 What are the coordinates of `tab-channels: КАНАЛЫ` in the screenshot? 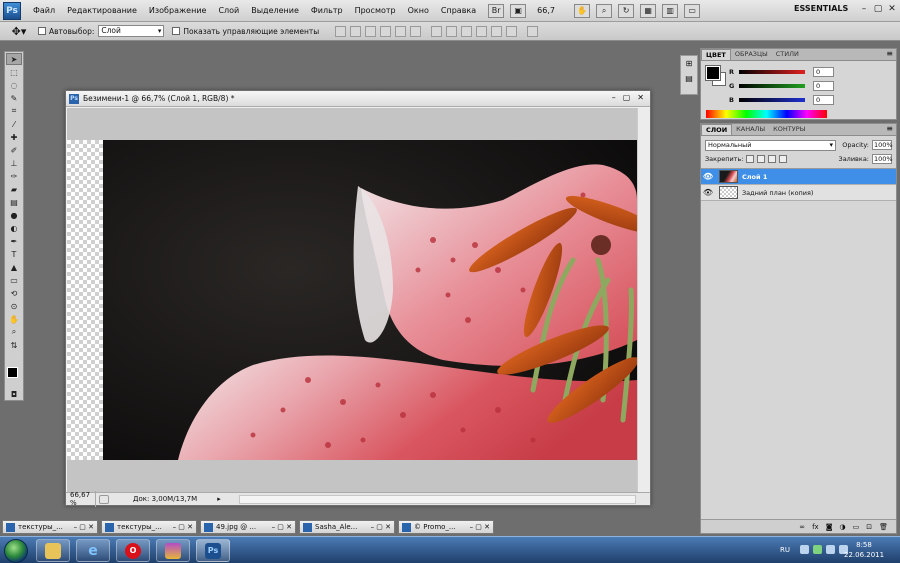 It's located at (750, 129).